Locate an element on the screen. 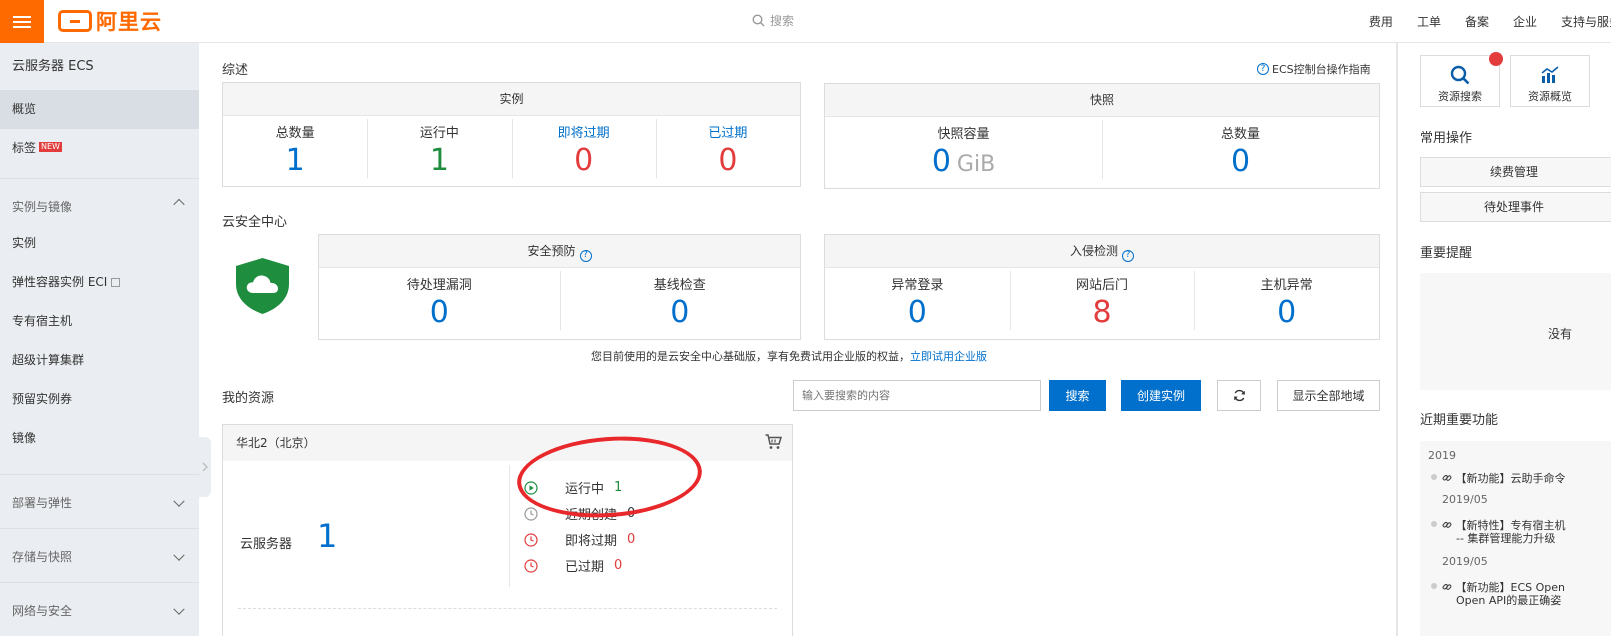 Image resolution: width=1611 pixels, height=636 pixels. sidebar-group-storage: 存储与快照 is located at coordinates (99, 555).